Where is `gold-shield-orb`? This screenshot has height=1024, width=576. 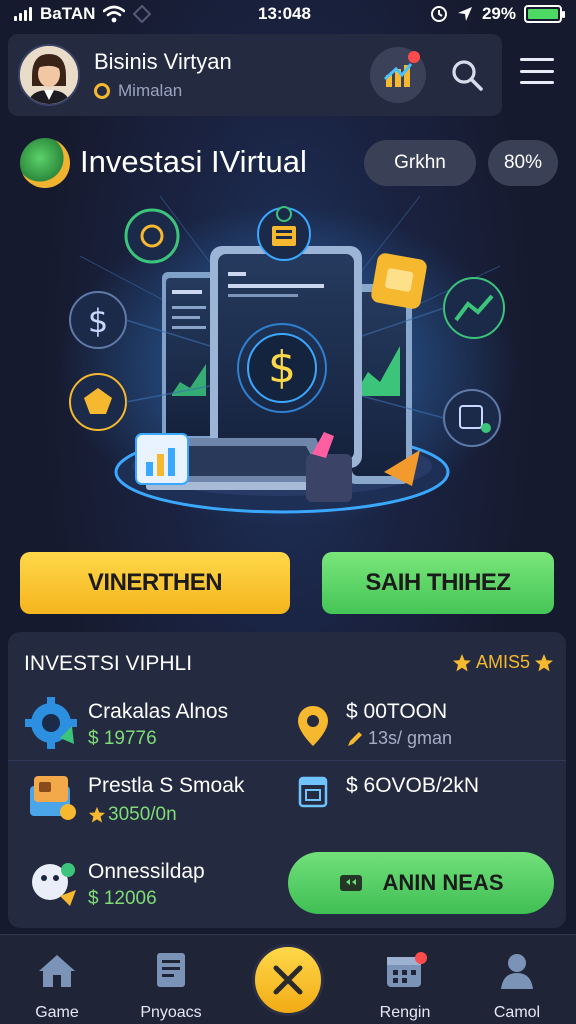 gold-shield-orb is located at coordinates (98, 402).